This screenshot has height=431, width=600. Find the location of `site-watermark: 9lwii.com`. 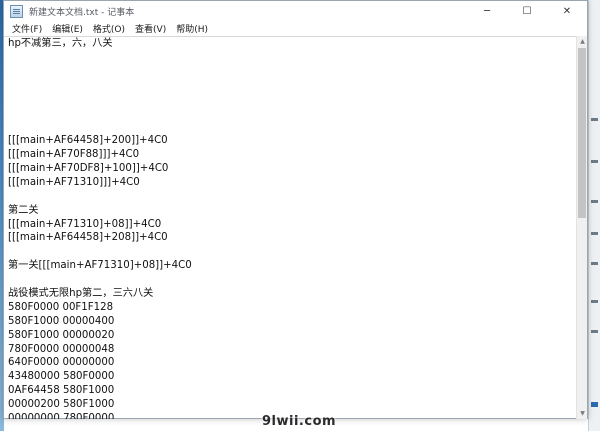

site-watermark: 9lwii.com is located at coordinates (299, 421).